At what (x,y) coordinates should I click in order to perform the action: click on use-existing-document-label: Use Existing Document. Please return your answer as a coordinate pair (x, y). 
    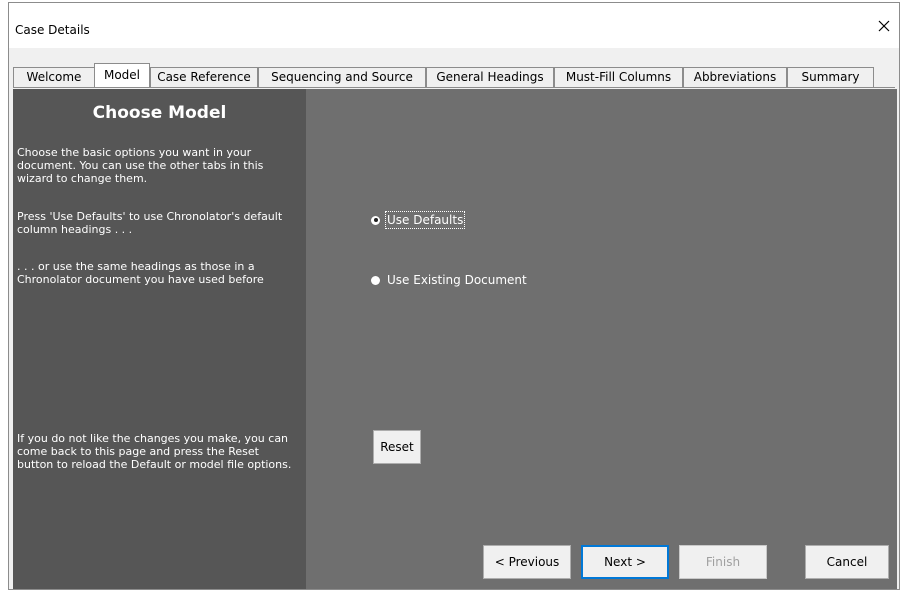
    Looking at the image, I should click on (457, 280).